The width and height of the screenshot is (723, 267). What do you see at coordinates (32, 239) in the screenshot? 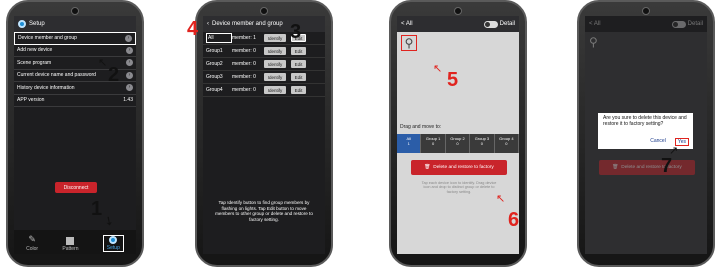
I see `palette-icon: ✎` at bounding box center [32, 239].